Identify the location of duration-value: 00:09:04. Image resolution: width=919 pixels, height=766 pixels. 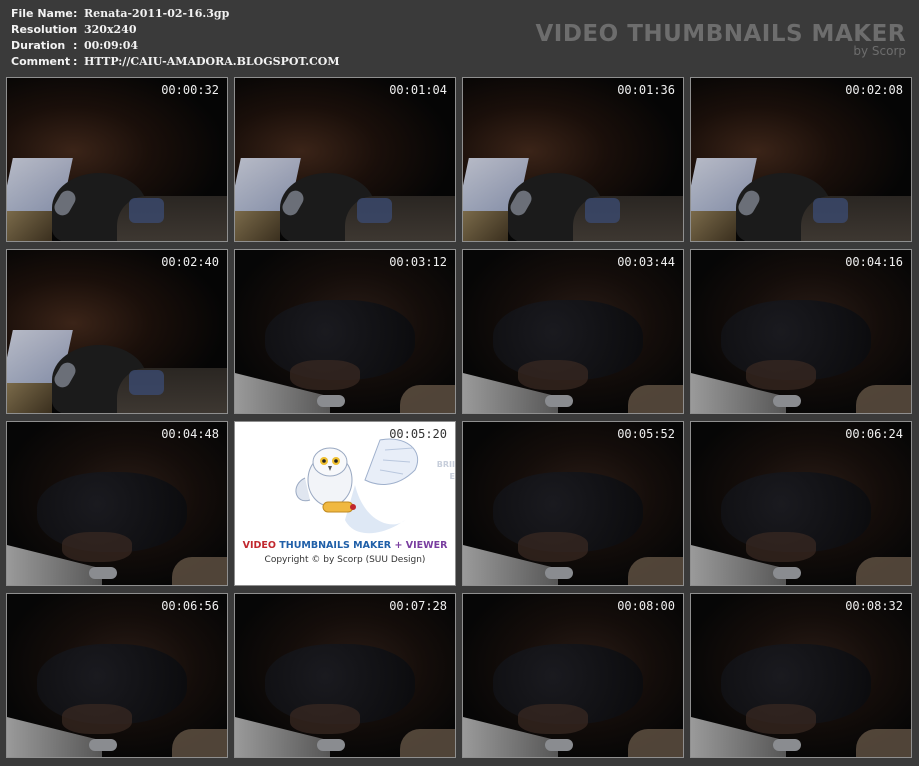
(111, 45).